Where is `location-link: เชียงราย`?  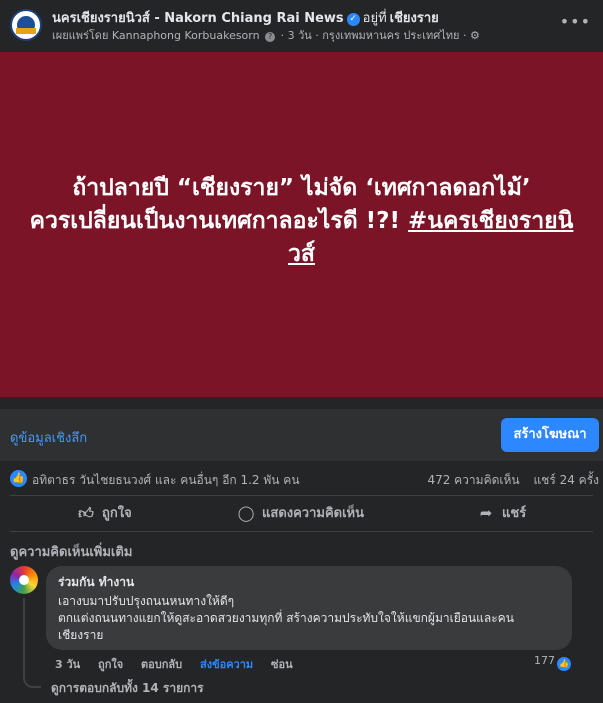
location-link: เชียงราย is located at coordinates (414, 18).